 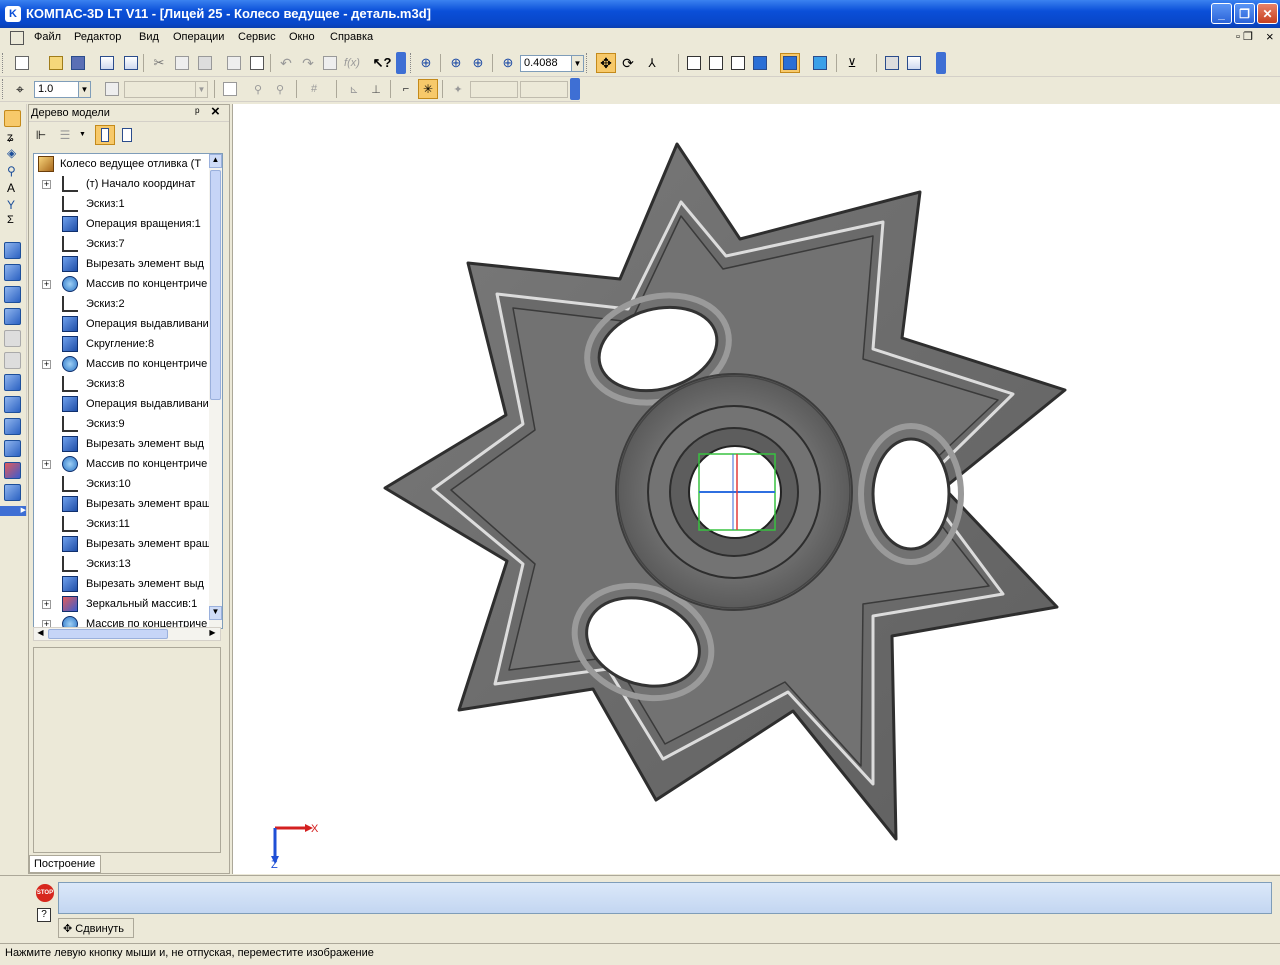 What do you see at coordinates (1270, 36) in the screenshot?
I see `mdi-close-icon: ×` at bounding box center [1270, 36].